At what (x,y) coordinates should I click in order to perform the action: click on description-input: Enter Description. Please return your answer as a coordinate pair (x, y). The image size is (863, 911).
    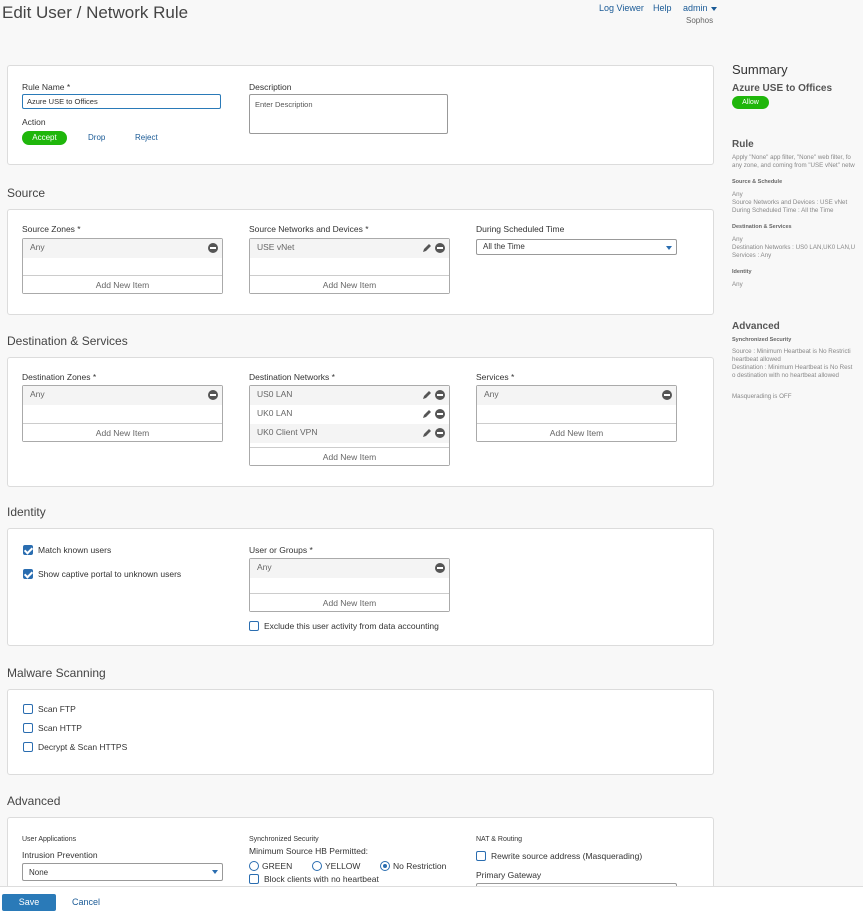
    Looking at the image, I should click on (348, 114).